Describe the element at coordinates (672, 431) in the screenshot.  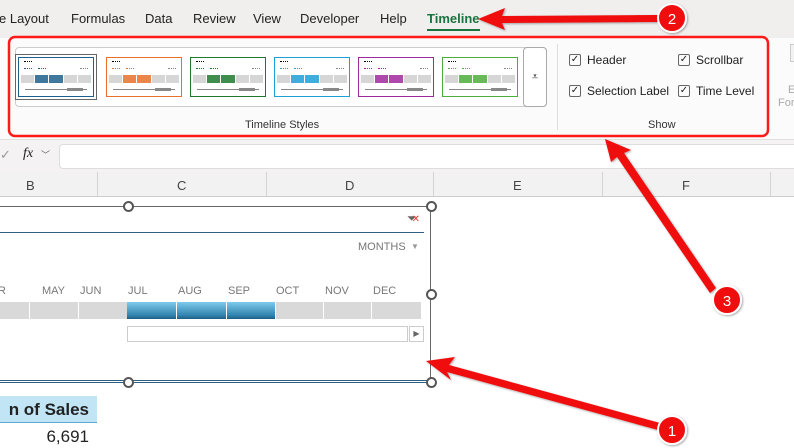
I see `callout-1-label: 1` at that location.